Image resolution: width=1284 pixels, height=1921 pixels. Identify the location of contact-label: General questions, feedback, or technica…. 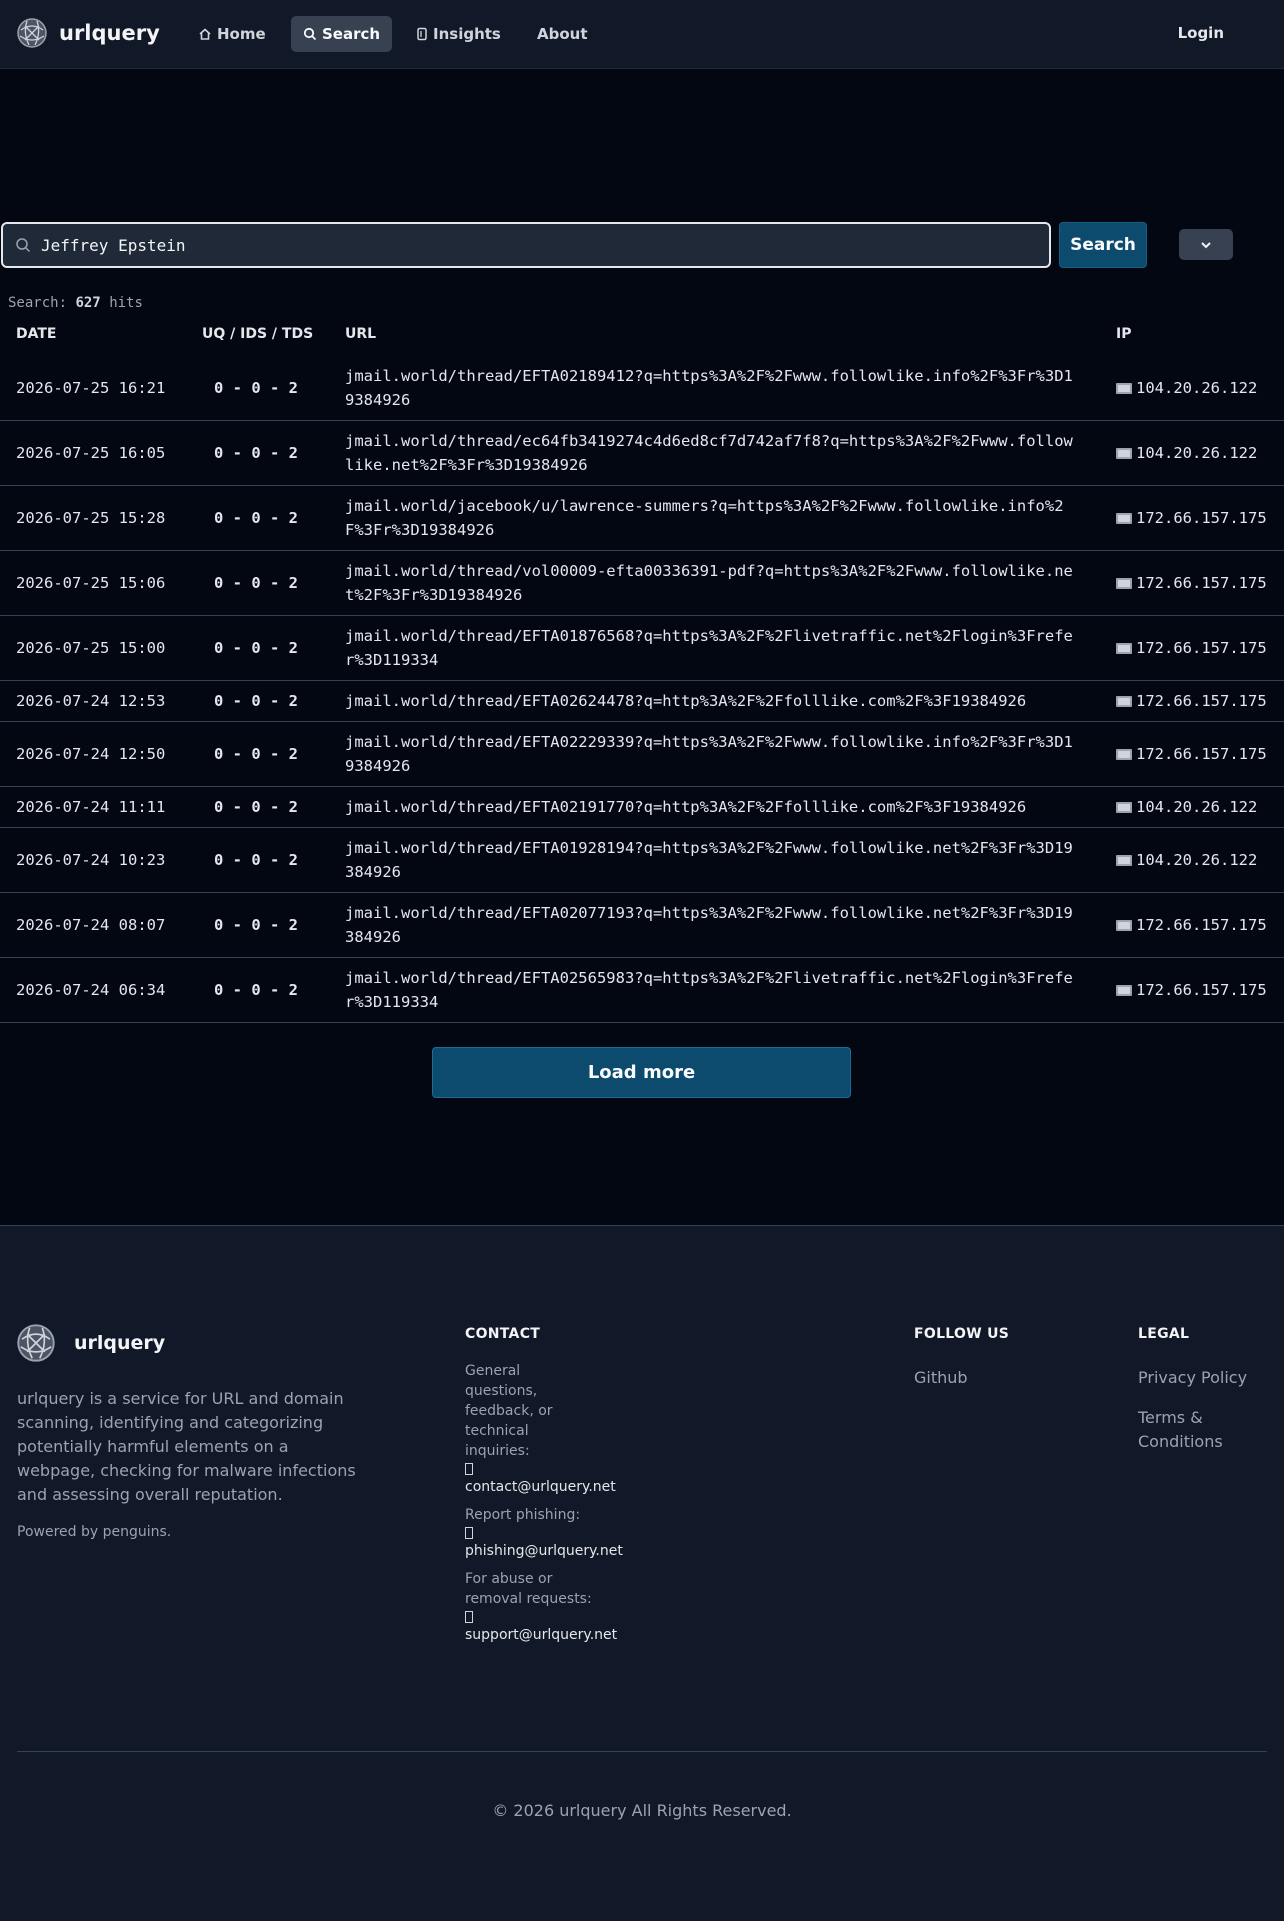
(509, 1411).